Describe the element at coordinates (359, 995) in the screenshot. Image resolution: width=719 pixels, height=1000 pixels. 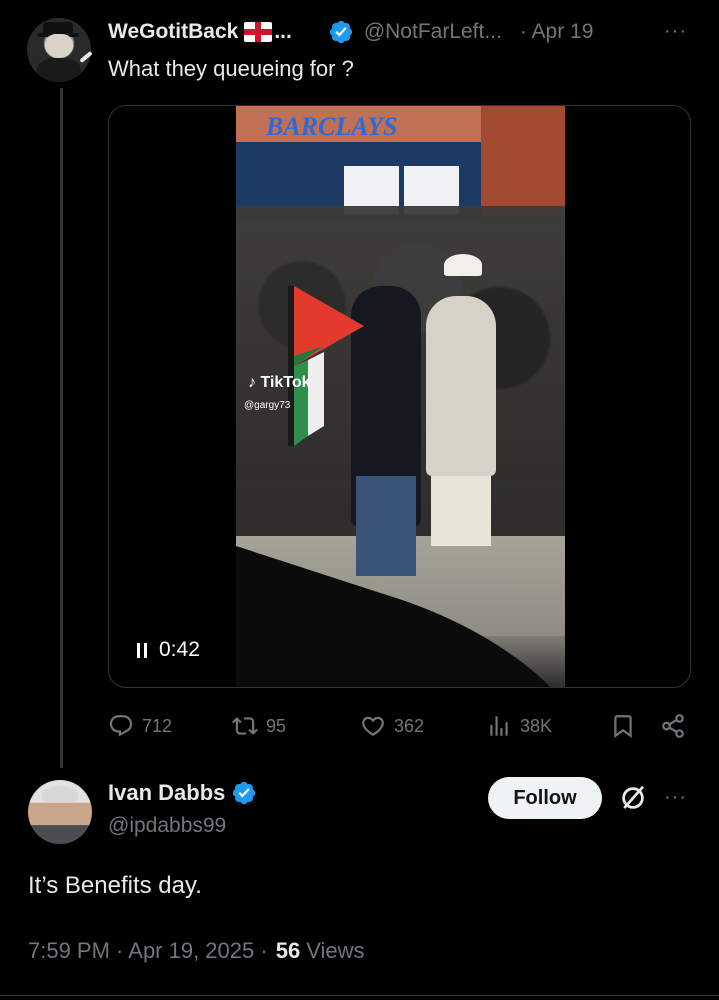
I see `divider` at that location.